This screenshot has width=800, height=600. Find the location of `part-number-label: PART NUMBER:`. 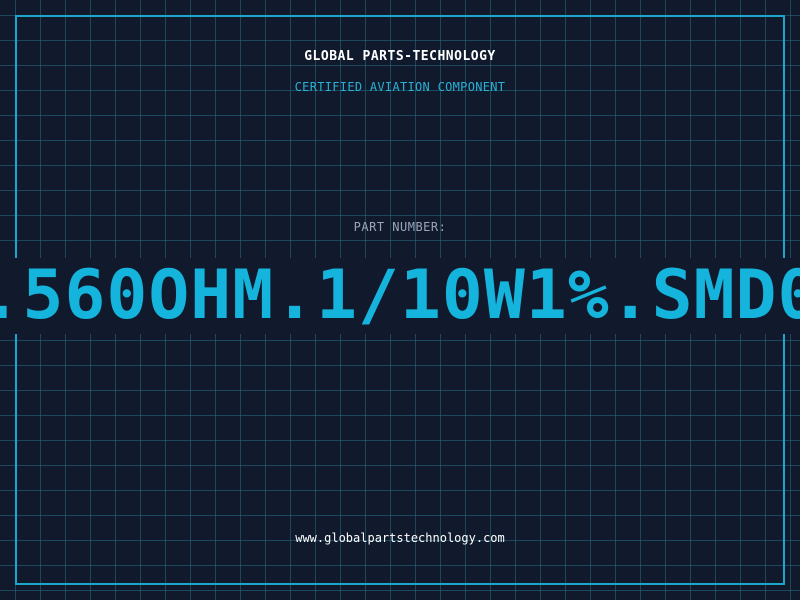

part-number-label: PART NUMBER: is located at coordinates (400, 227).